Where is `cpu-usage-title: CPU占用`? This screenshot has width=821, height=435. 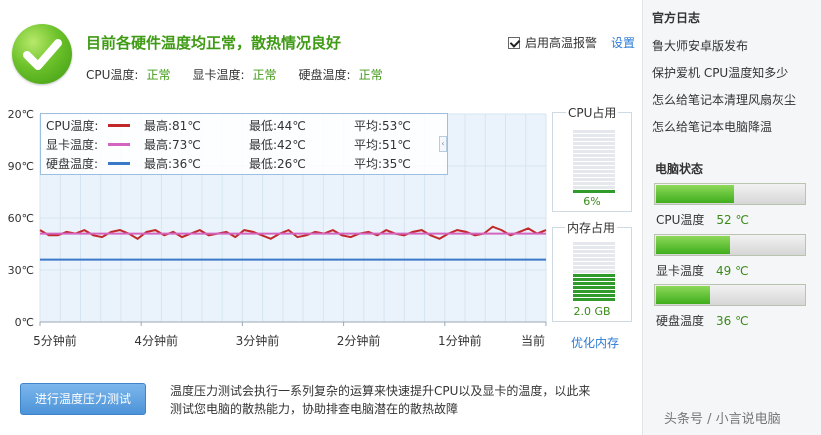
cpu-usage-title: CPU占用 is located at coordinates (592, 112).